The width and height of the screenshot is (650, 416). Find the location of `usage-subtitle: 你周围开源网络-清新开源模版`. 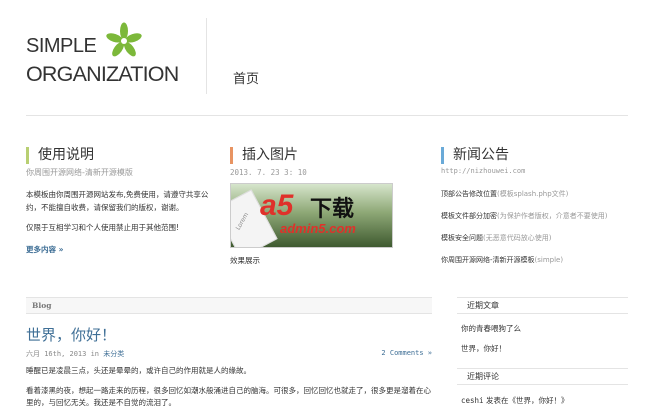

usage-subtitle: 你周围开源网络-清新开源模版 is located at coordinates (79, 172).